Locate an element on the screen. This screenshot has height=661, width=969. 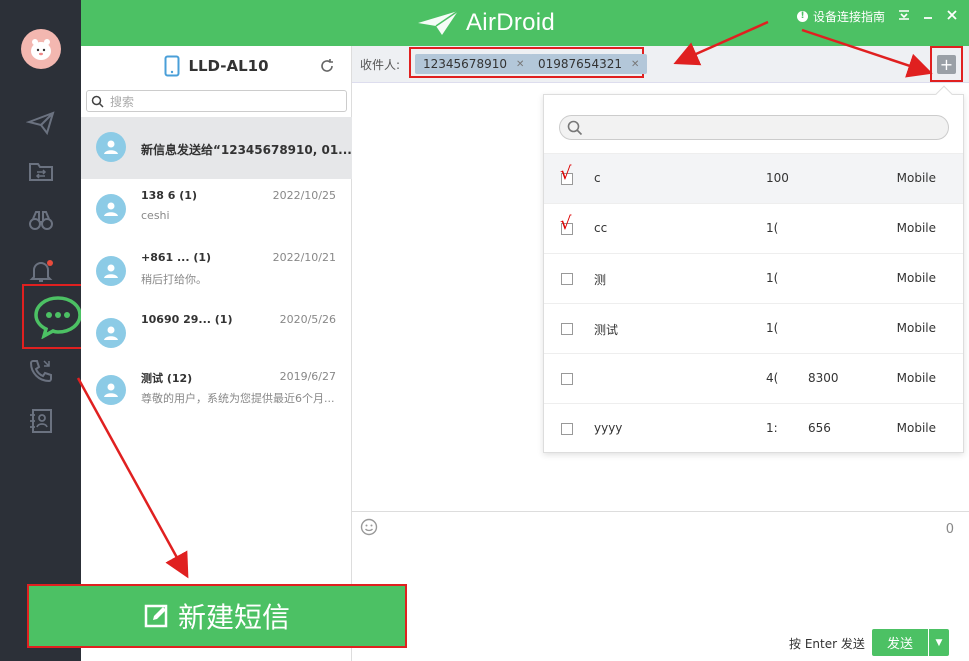
device-connection-guide-link: ! 设备连接指南 is located at coordinates (841, 16).